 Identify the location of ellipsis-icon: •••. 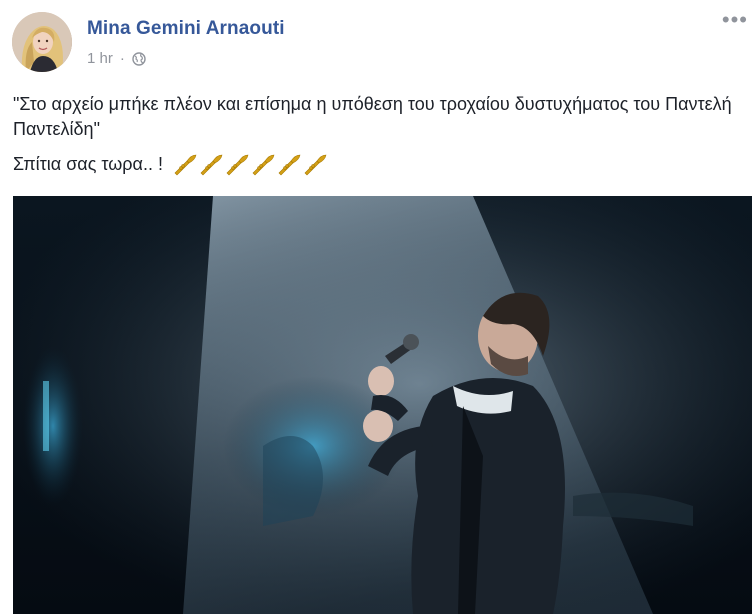
(735, 20).